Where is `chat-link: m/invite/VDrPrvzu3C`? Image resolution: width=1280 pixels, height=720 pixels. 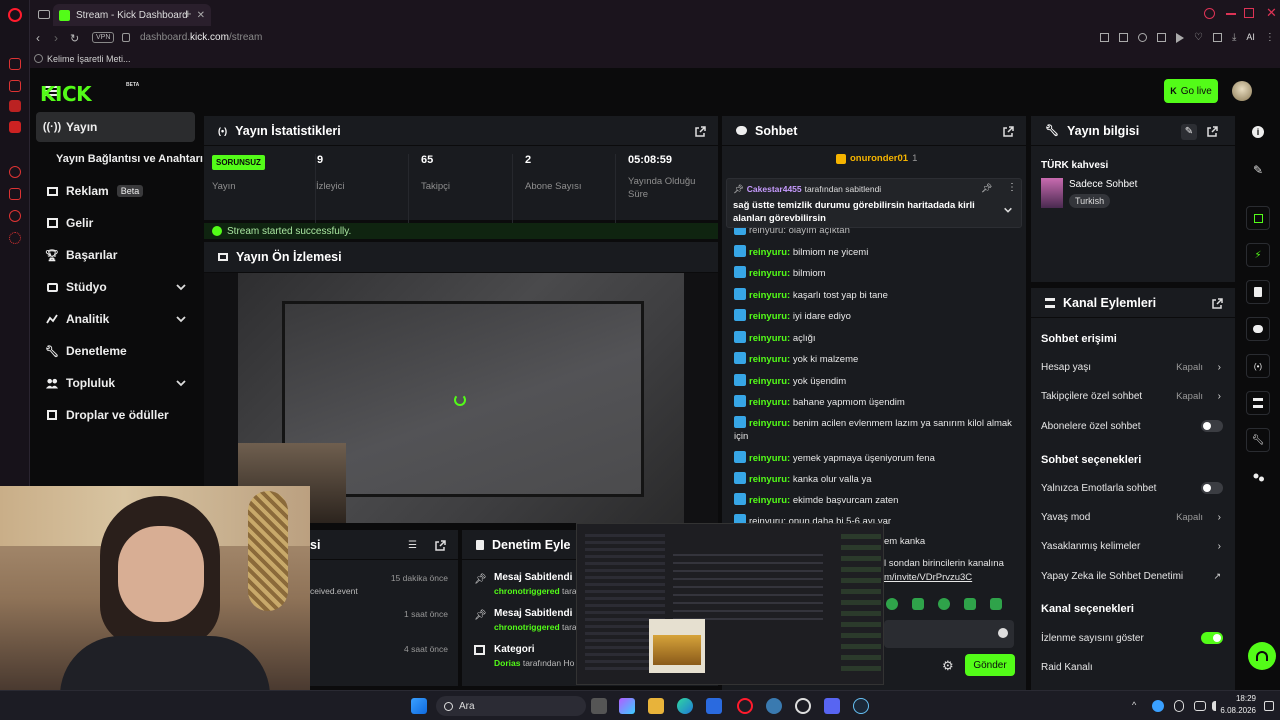 chat-link: m/invite/VDrPrvzu3C is located at coordinates (928, 577).